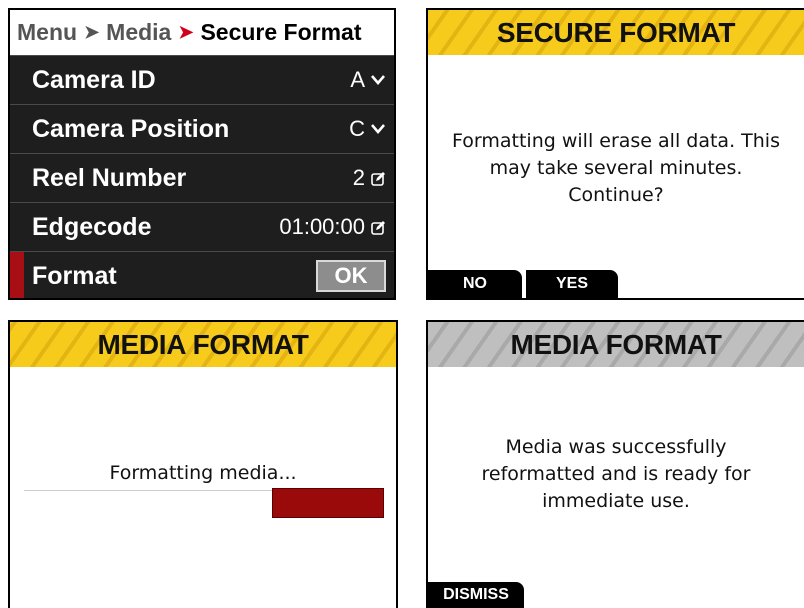 The image size is (804, 608). I want to click on dialog-message-line: reformatted and is ready for, so click(616, 474).